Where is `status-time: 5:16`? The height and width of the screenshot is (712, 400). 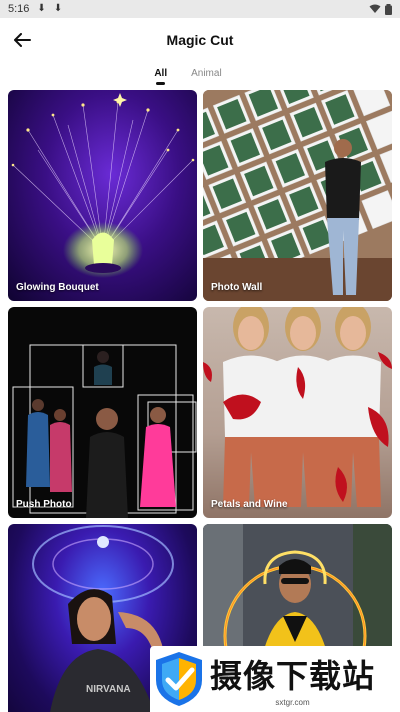
status-time: 5:16 is located at coordinates (19, 9).